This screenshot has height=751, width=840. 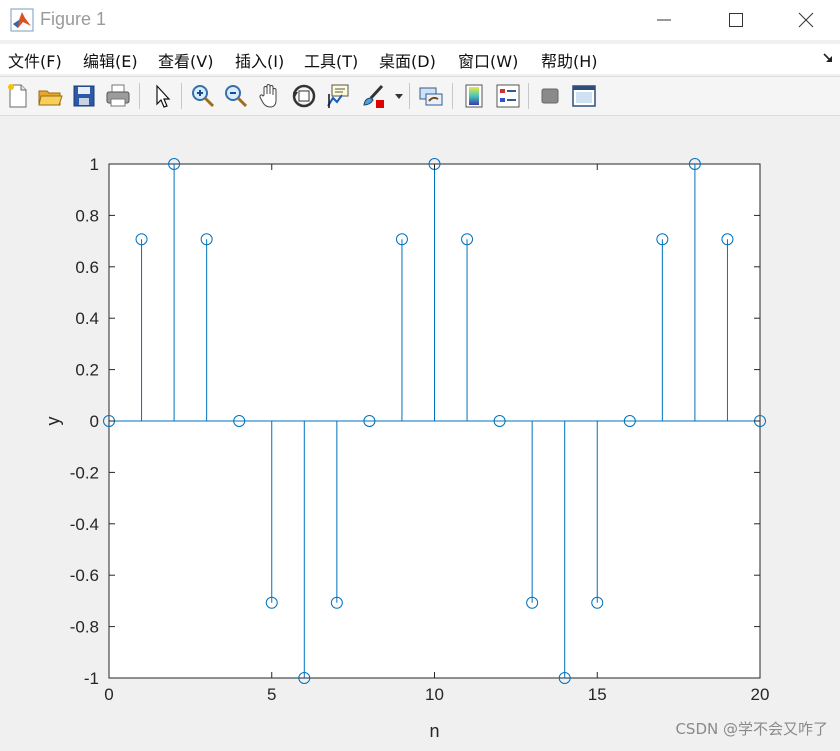 I want to click on print-button, so click(x=118, y=96).